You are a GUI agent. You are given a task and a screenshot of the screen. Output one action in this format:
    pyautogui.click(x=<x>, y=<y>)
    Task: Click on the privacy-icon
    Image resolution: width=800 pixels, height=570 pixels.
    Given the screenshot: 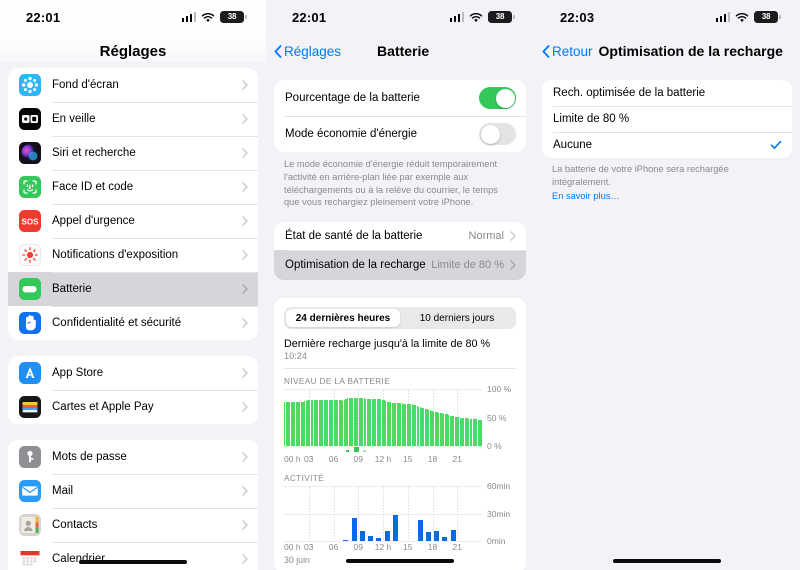 What is the action you would take?
    pyautogui.click(x=30, y=323)
    